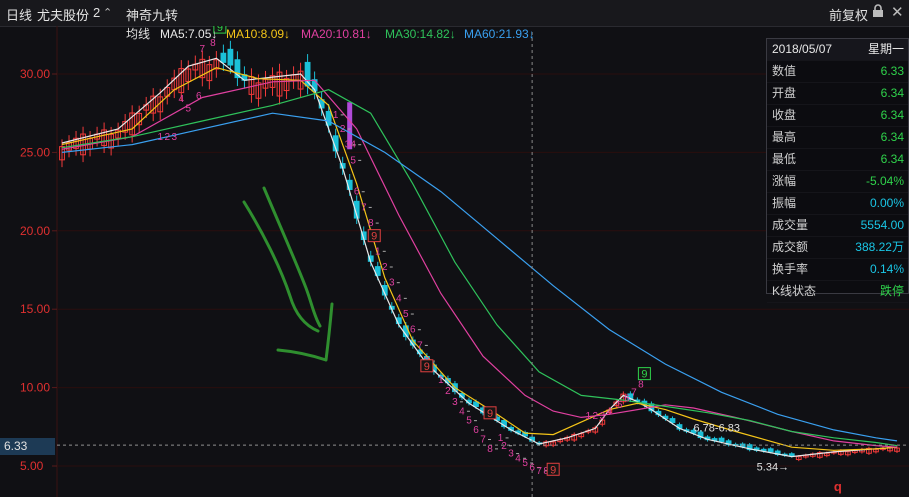 Image resolution: width=909 pixels, height=497 pixels. What do you see at coordinates (892, 71) in the screenshot?
I see `info-value: 6.33` at bounding box center [892, 71].